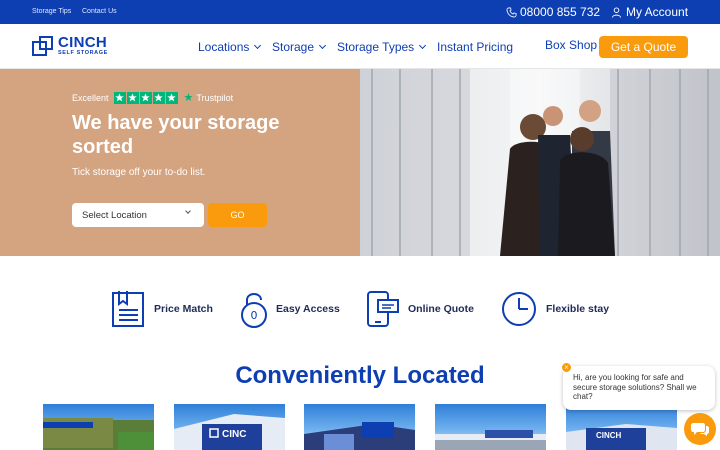  What do you see at coordinates (42, 46) in the screenshot?
I see `logo-mark-icon` at bounding box center [42, 46].